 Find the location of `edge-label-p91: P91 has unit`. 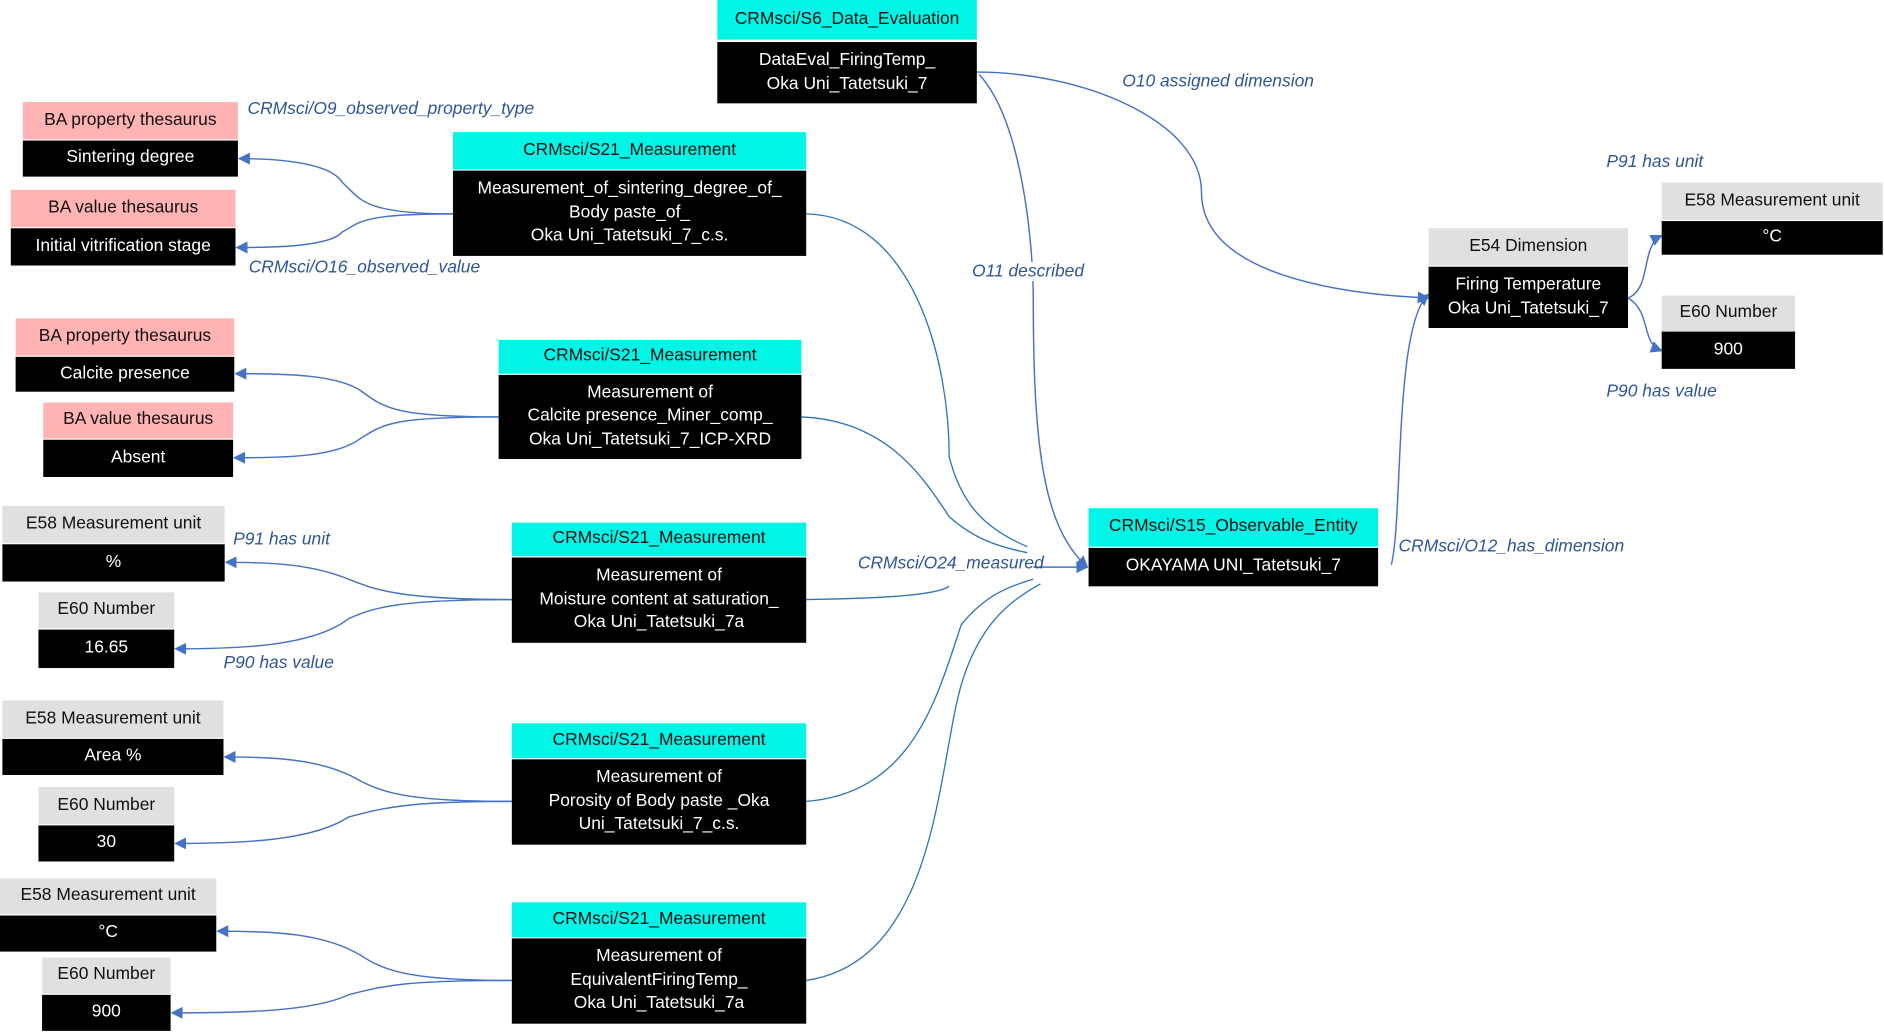

edge-label-p91: P91 has unit is located at coordinates (281, 539).